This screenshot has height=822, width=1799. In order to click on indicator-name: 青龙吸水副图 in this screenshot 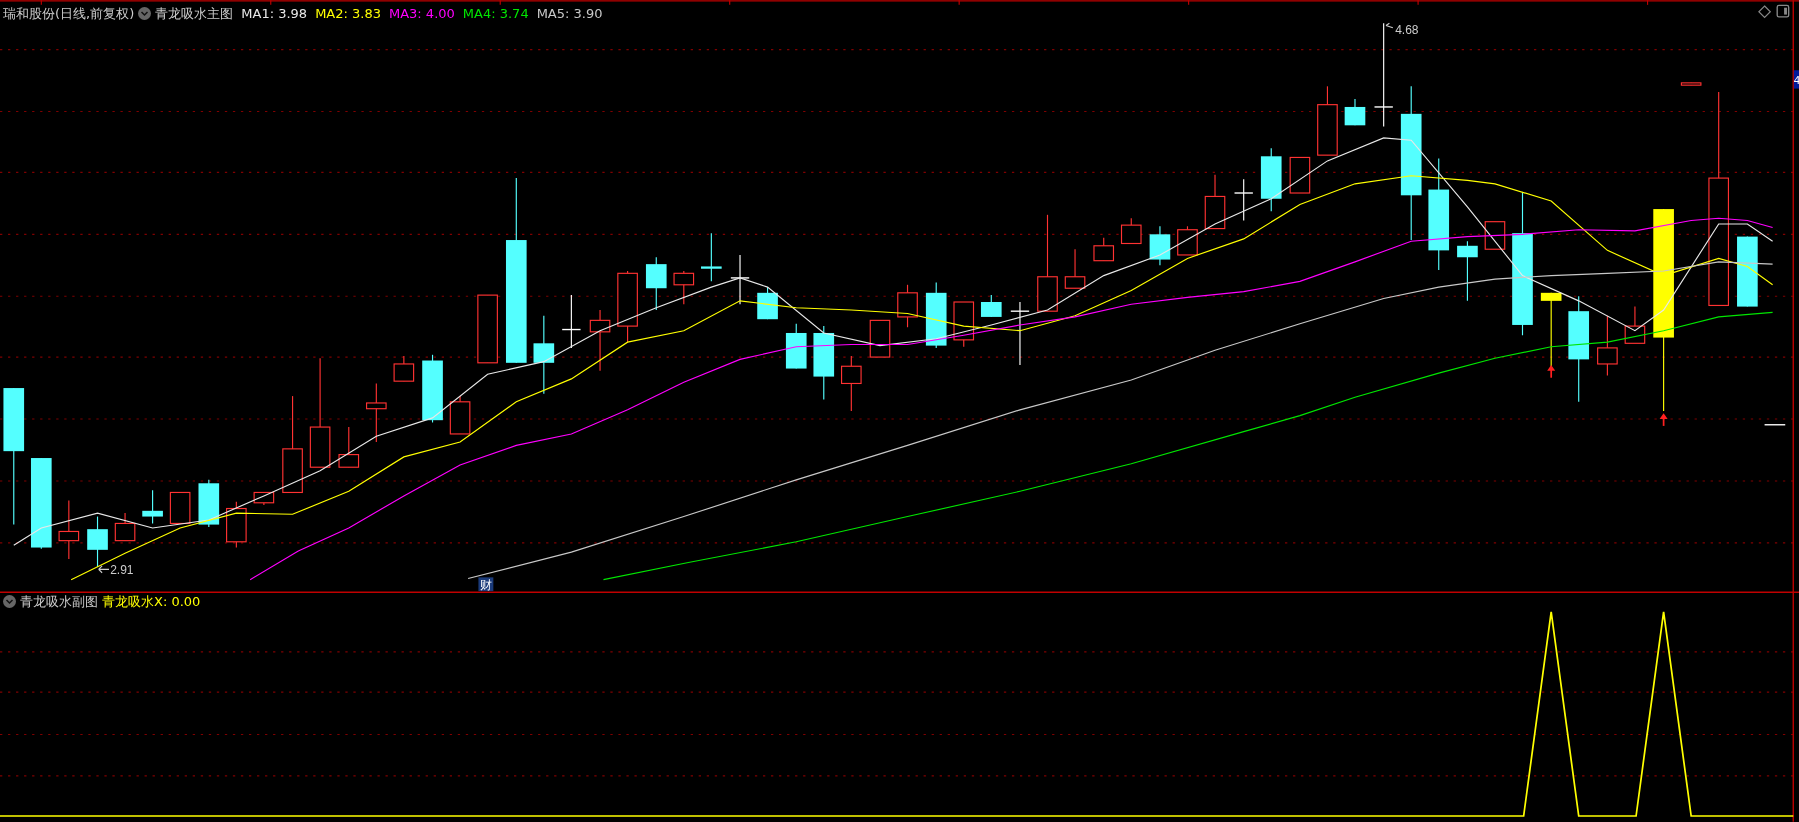, I will do `click(59, 602)`.